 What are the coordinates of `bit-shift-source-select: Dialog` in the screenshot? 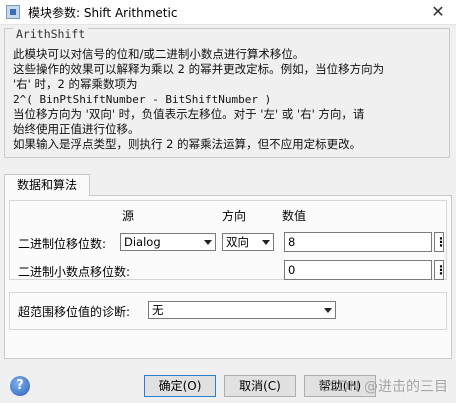 It's located at (168, 242).